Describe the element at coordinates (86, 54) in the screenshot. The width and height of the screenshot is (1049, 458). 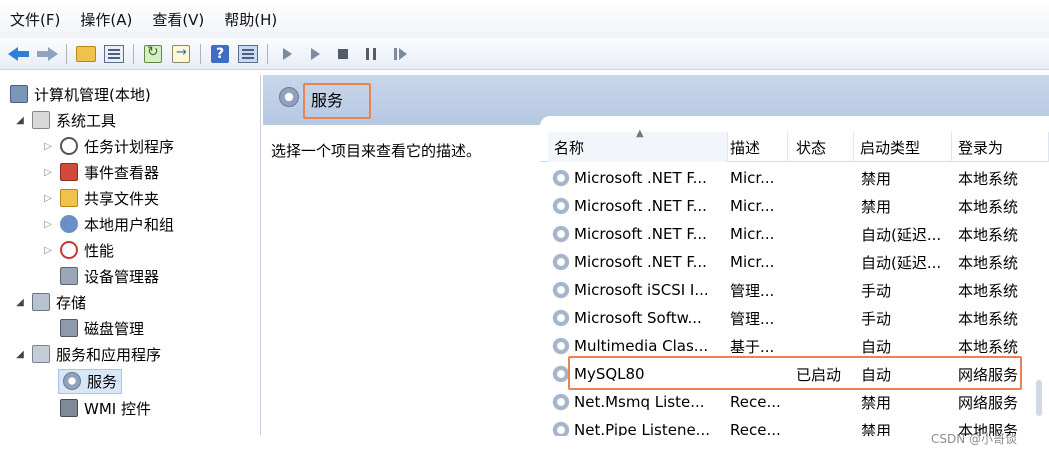
I see `up-folder-button` at that location.